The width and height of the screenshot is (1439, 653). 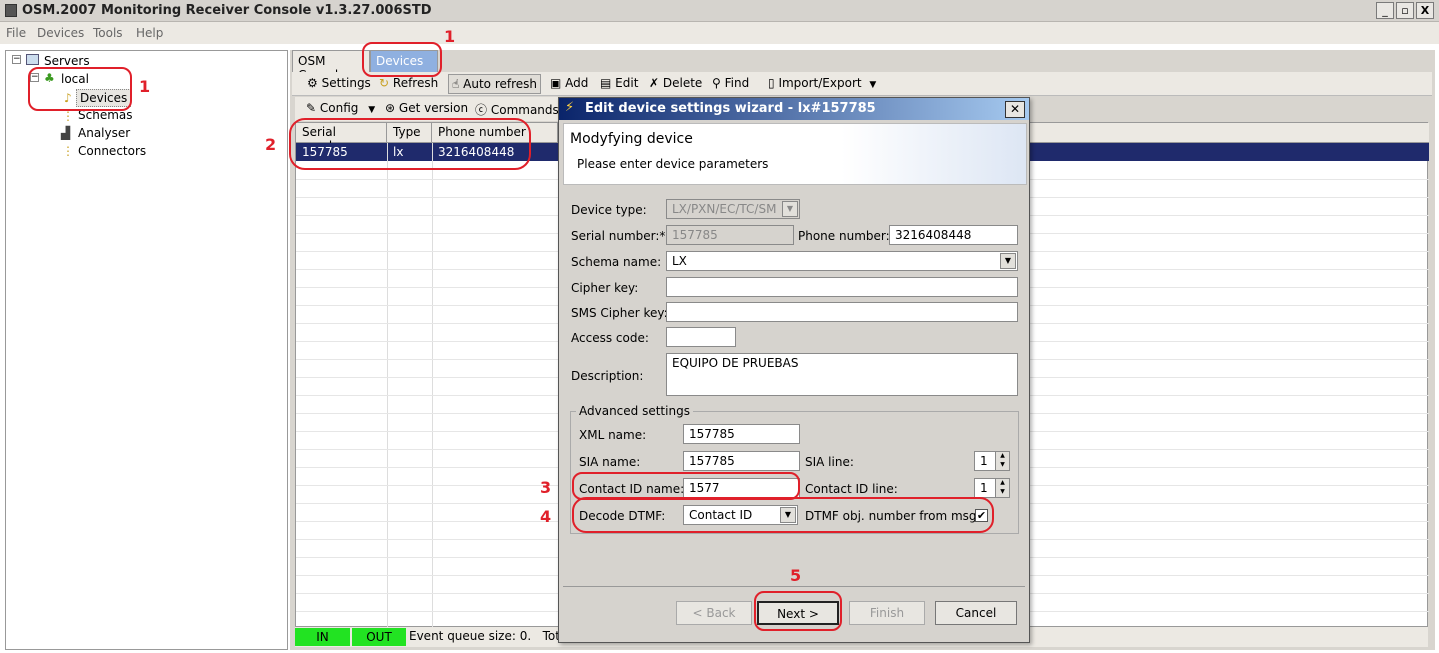 What do you see at coordinates (384, 83) in the screenshot?
I see `refresh-icon: ↻` at bounding box center [384, 83].